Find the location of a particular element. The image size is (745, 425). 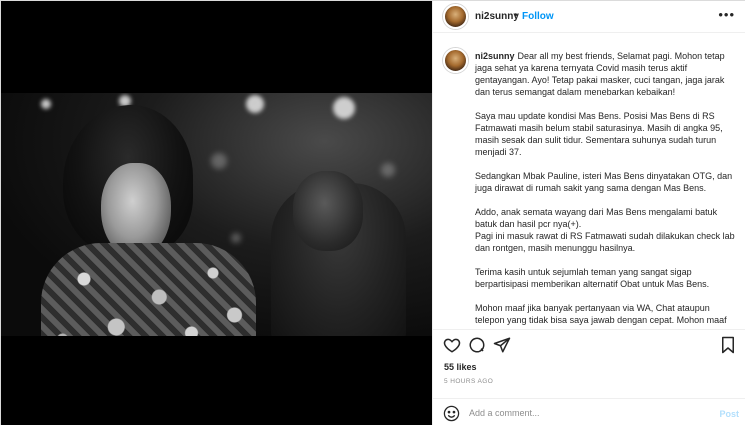

more-options-icon: ••• is located at coordinates (726, 14).